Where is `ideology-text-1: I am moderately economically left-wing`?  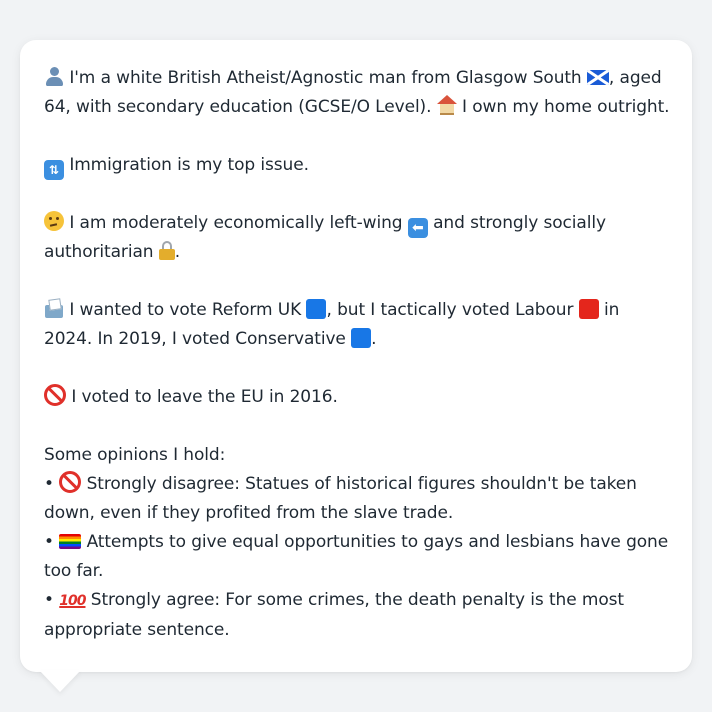 ideology-text-1: I am moderately economically left-wing is located at coordinates (236, 223).